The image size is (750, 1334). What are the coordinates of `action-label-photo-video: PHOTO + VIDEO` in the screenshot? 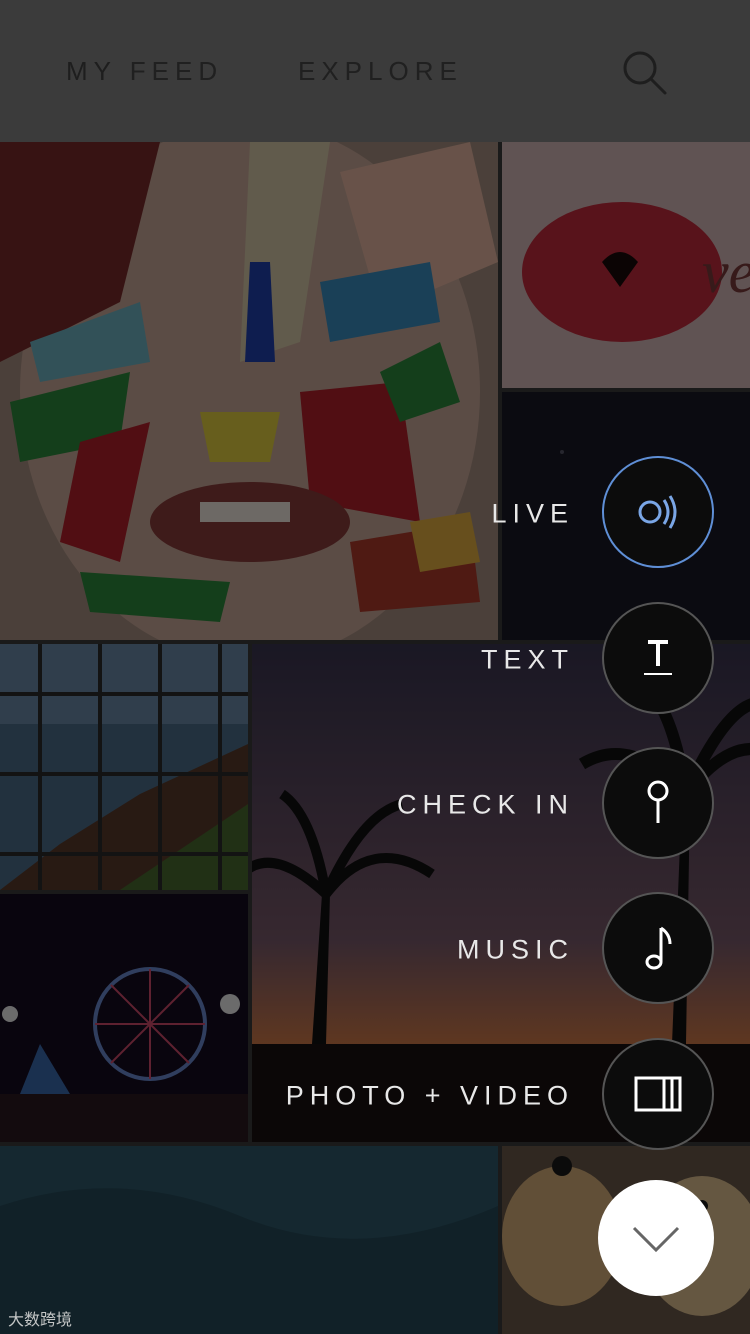 It's located at (429, 1095).